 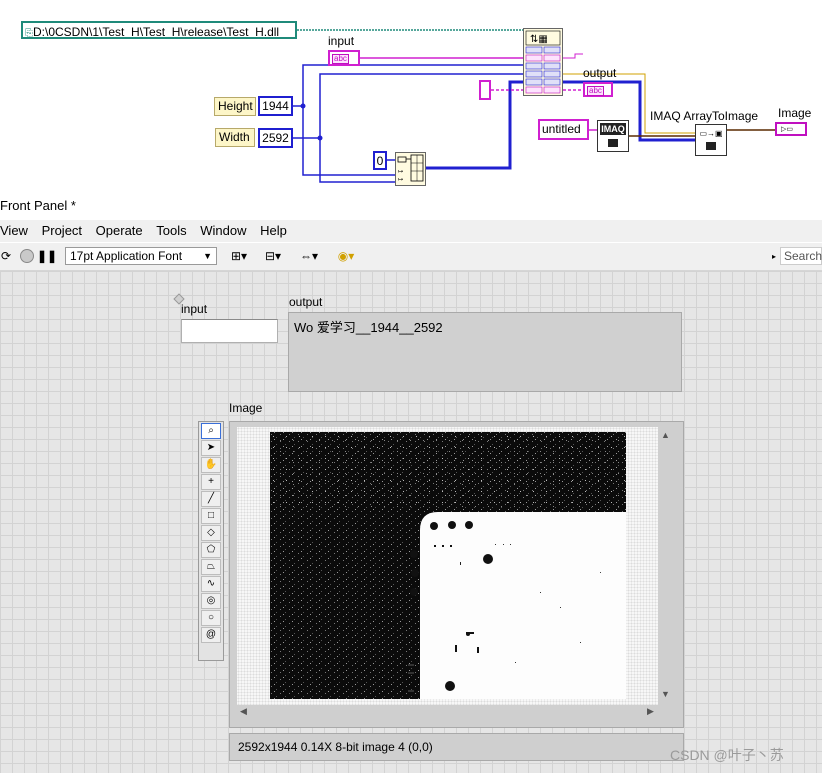 What do you see at coordinates (62, 231) in the screenshot?
I see `menu-project: Project` at bounding box center [62, 231].